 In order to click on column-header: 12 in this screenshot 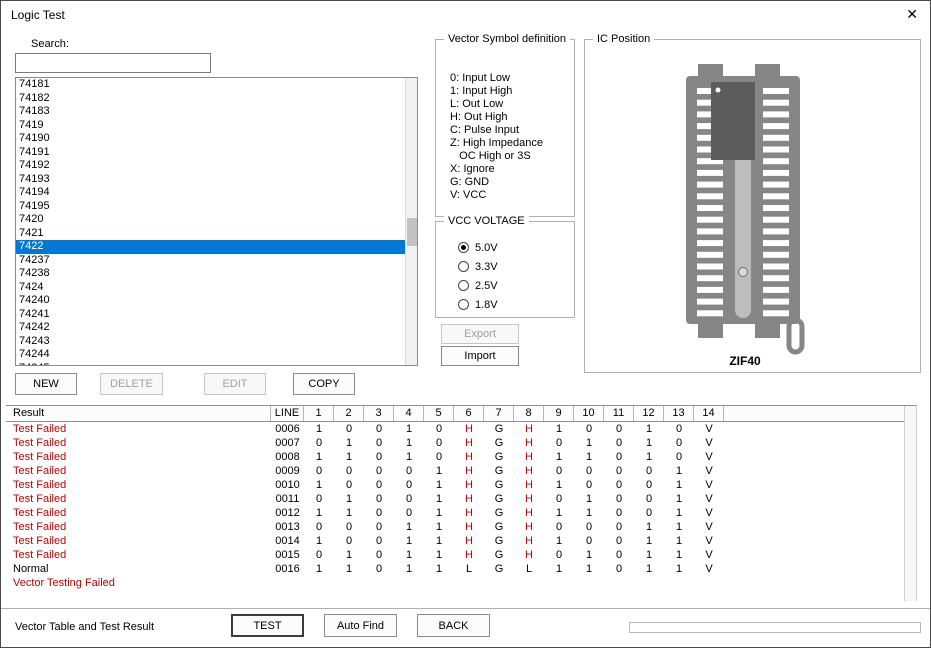, I will do `click(649, 413)`.